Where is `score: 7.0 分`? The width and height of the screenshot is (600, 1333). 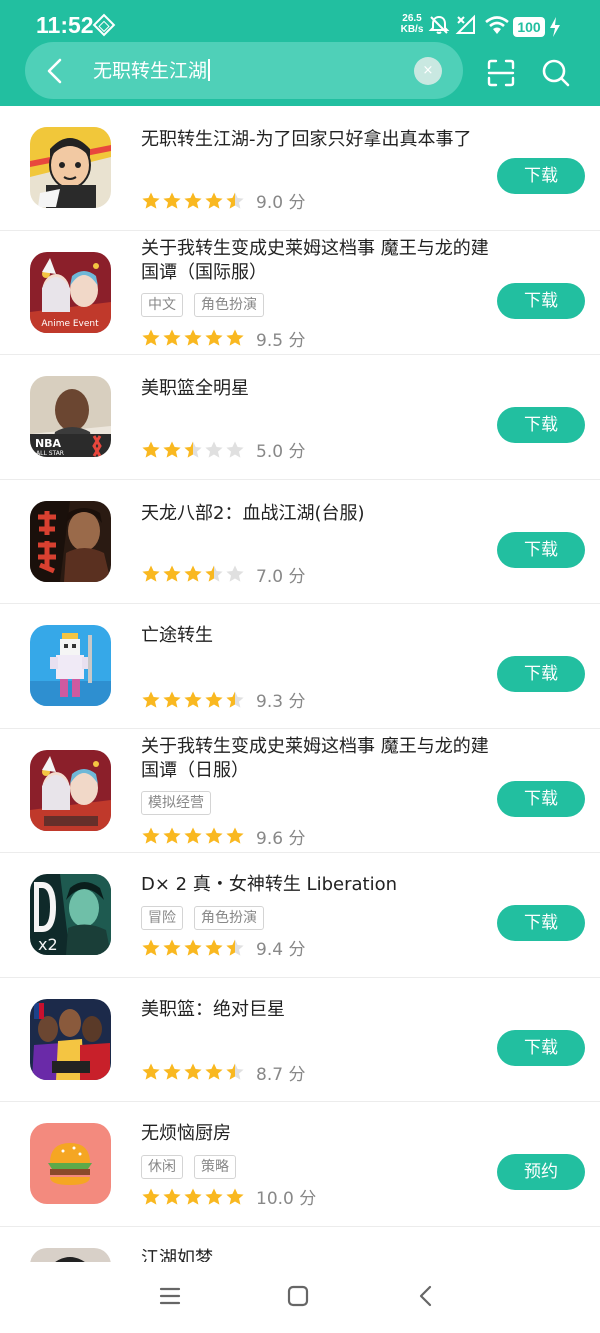
score: 7.0 分 is located at coordinates (281, 576).